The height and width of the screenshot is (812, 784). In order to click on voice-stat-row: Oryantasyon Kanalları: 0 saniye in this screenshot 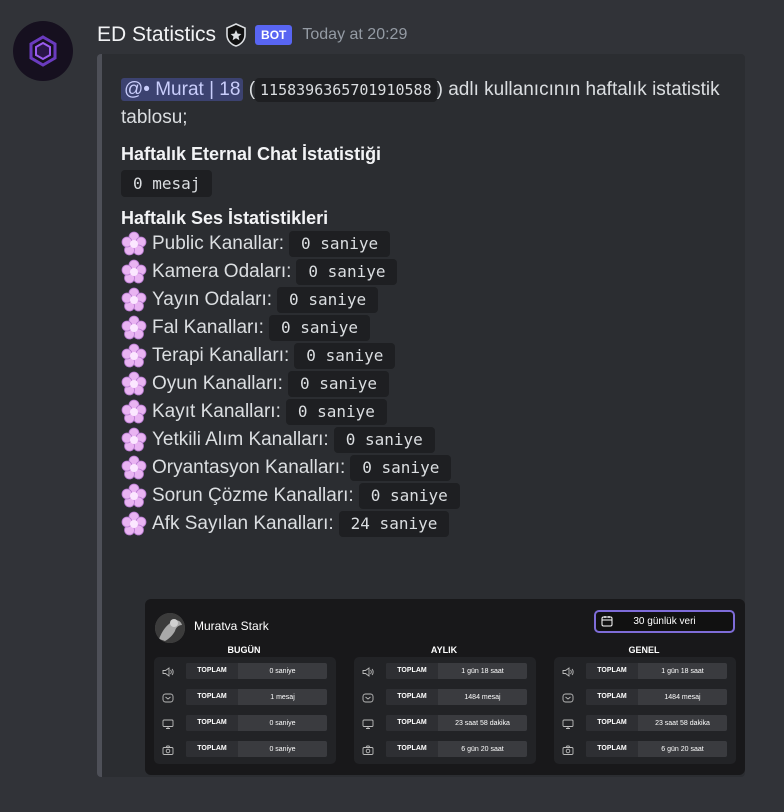, I will do `click(426, 468)`.